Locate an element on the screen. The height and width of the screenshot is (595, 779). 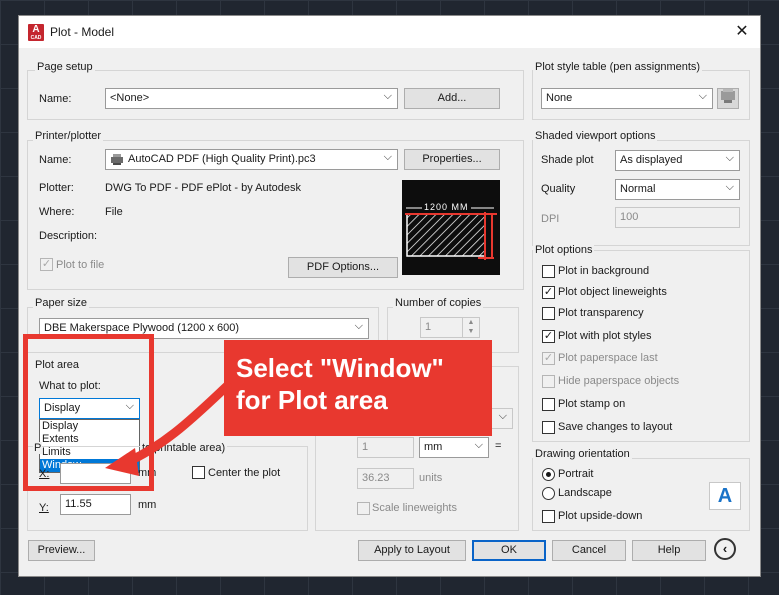
plot-object-lineweights-checkbox: ✓ is located at coordinates (548, 292).